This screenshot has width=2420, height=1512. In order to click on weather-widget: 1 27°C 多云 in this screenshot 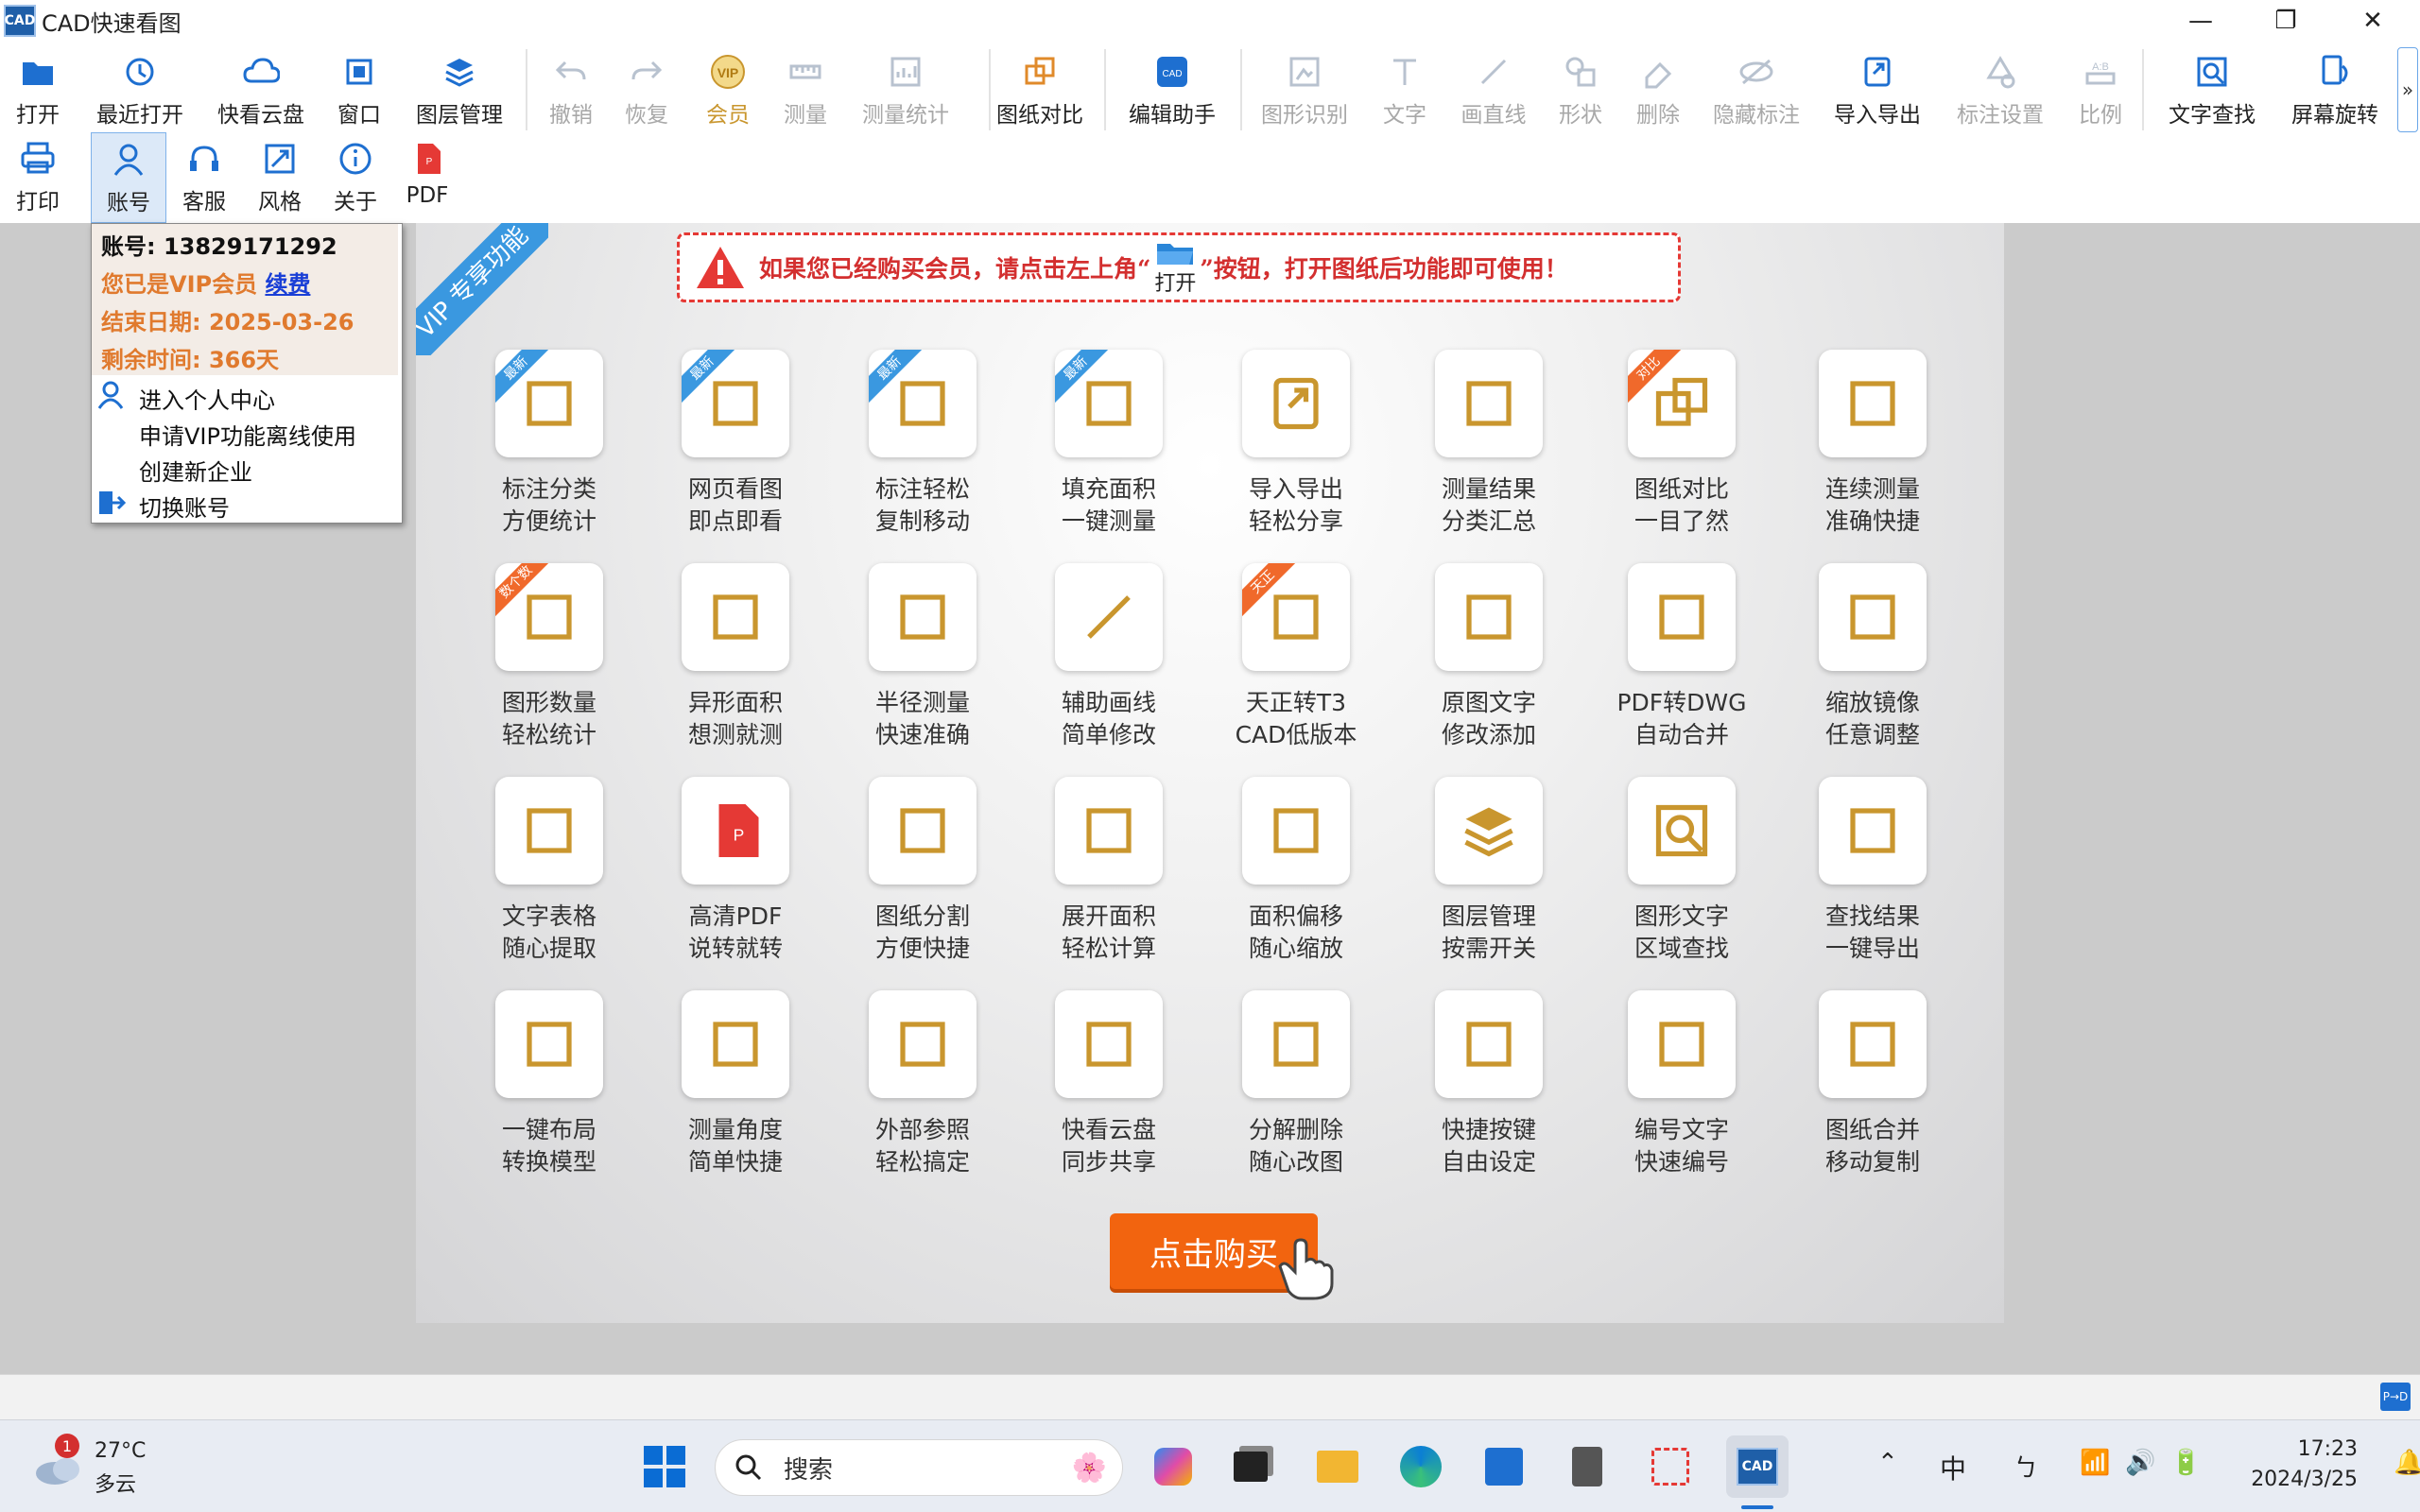, I will do `click(123, 1467)`.